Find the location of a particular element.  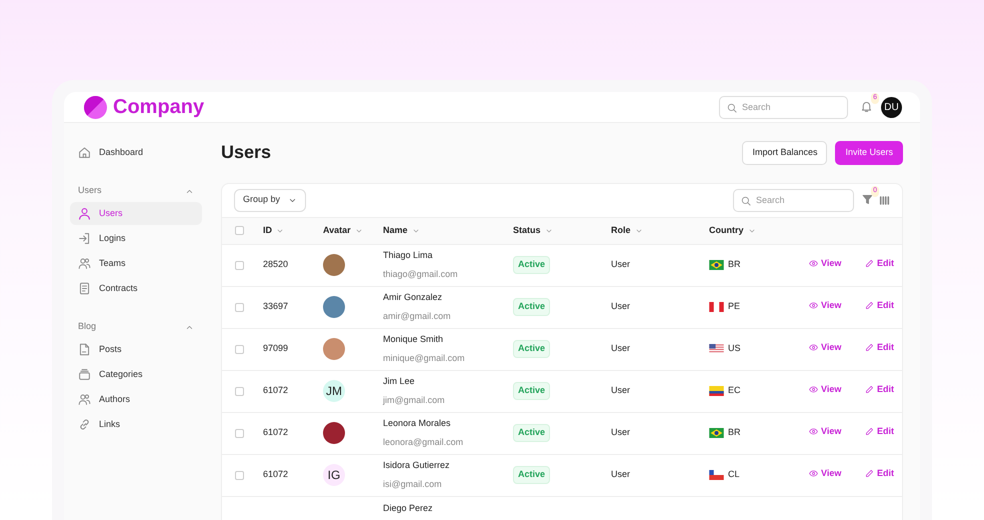

import-button: Import Balances is located at coordinates (785, 152).